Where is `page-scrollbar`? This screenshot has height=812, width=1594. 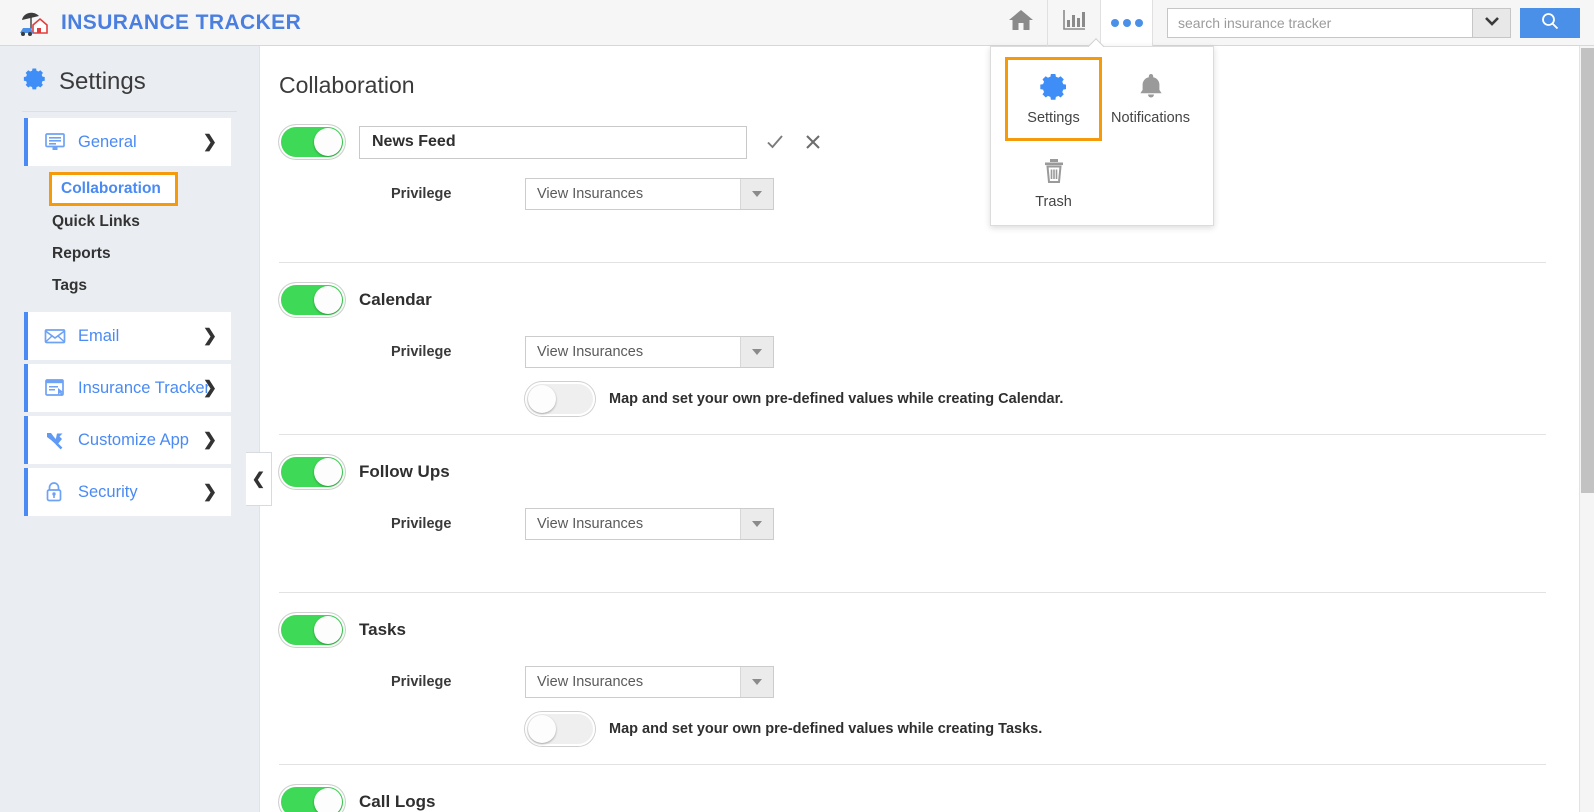
page-scrollbar is located at coordinates (1586, 429).